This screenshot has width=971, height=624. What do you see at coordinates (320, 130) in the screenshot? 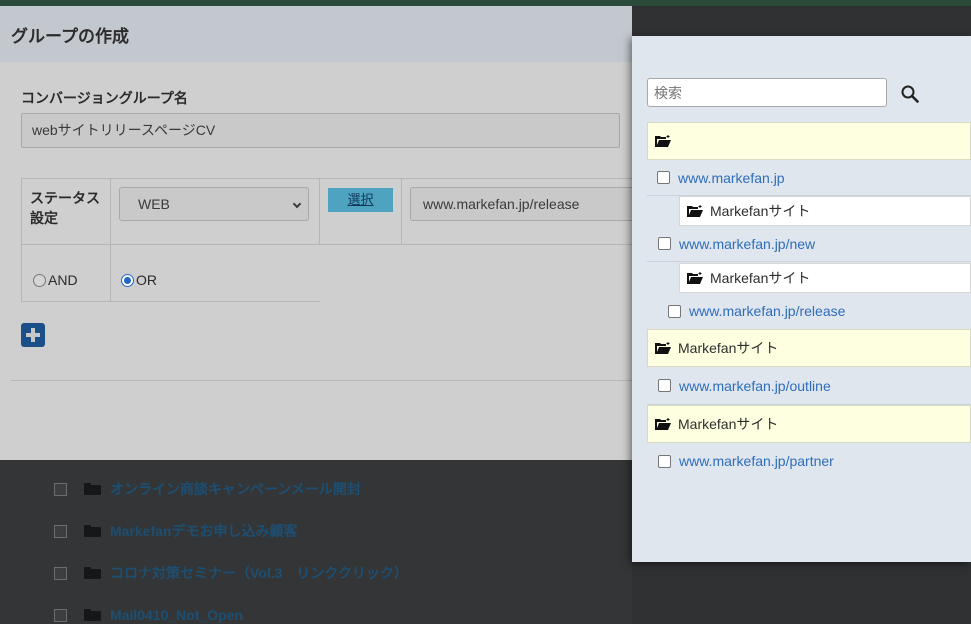
I see `group-name-input: webサイトリリースページCV` at bounding box center [320, 130].